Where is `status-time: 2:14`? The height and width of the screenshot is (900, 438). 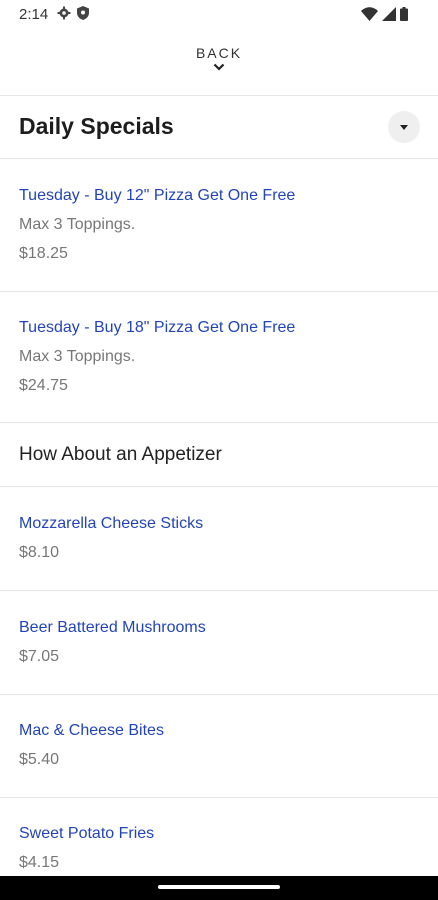
status-time: 2:14 is located at coordinates (34, 14).